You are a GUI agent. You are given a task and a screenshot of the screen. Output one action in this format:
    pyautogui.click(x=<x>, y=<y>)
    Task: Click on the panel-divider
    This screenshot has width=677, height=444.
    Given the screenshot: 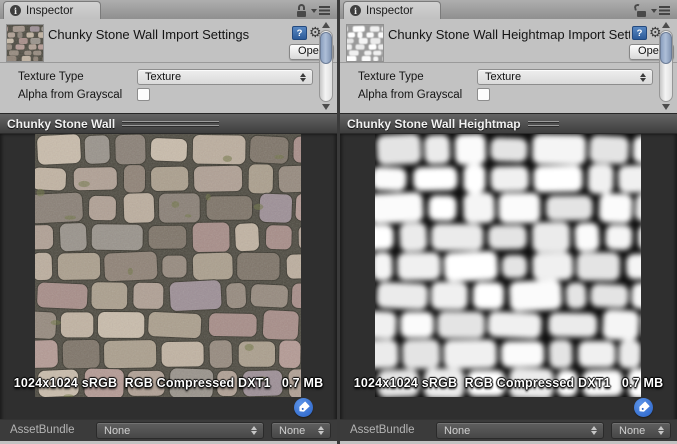 What is the action you would take?
    pyautogui.click(x=338, y=222)
    